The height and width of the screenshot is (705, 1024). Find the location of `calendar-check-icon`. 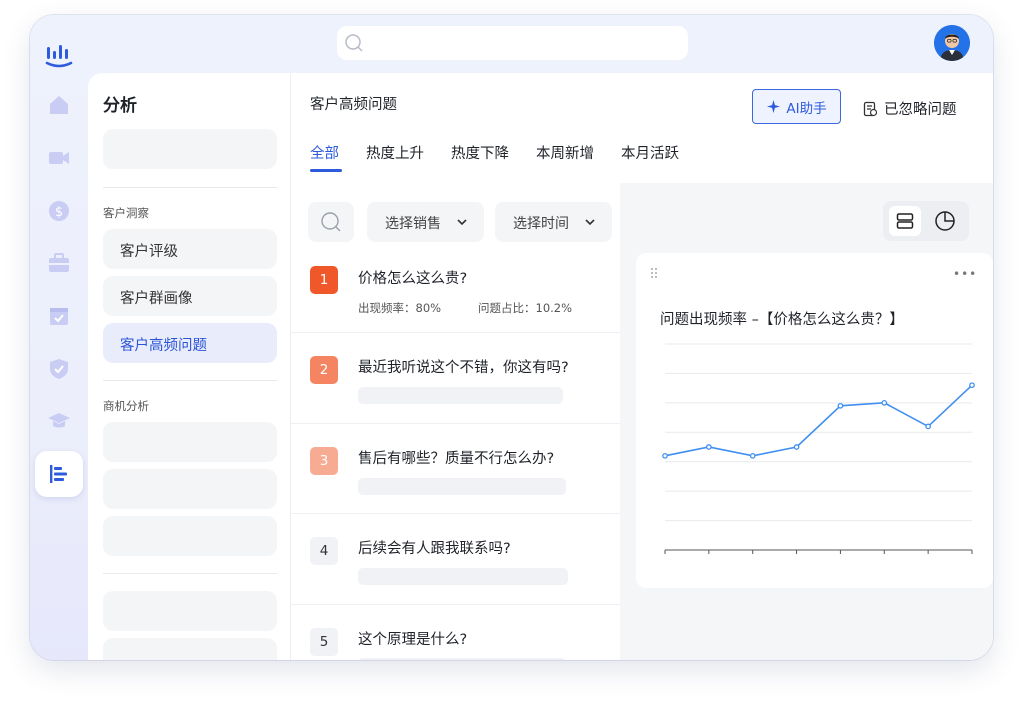

calendar-check-icon is located at coordinates (59, 316).